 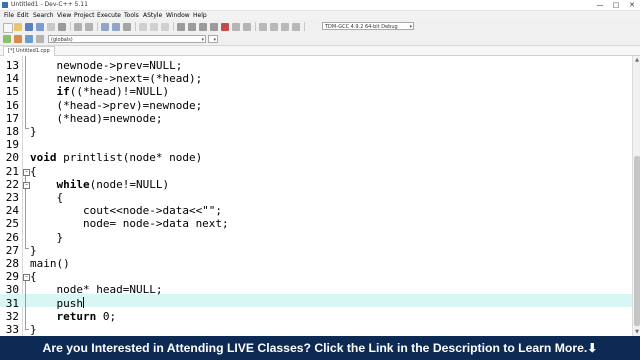 What do you see at coordinates (247, 27) in the screenshot?
I see `stop-icon` at bounding box center [247, 27].